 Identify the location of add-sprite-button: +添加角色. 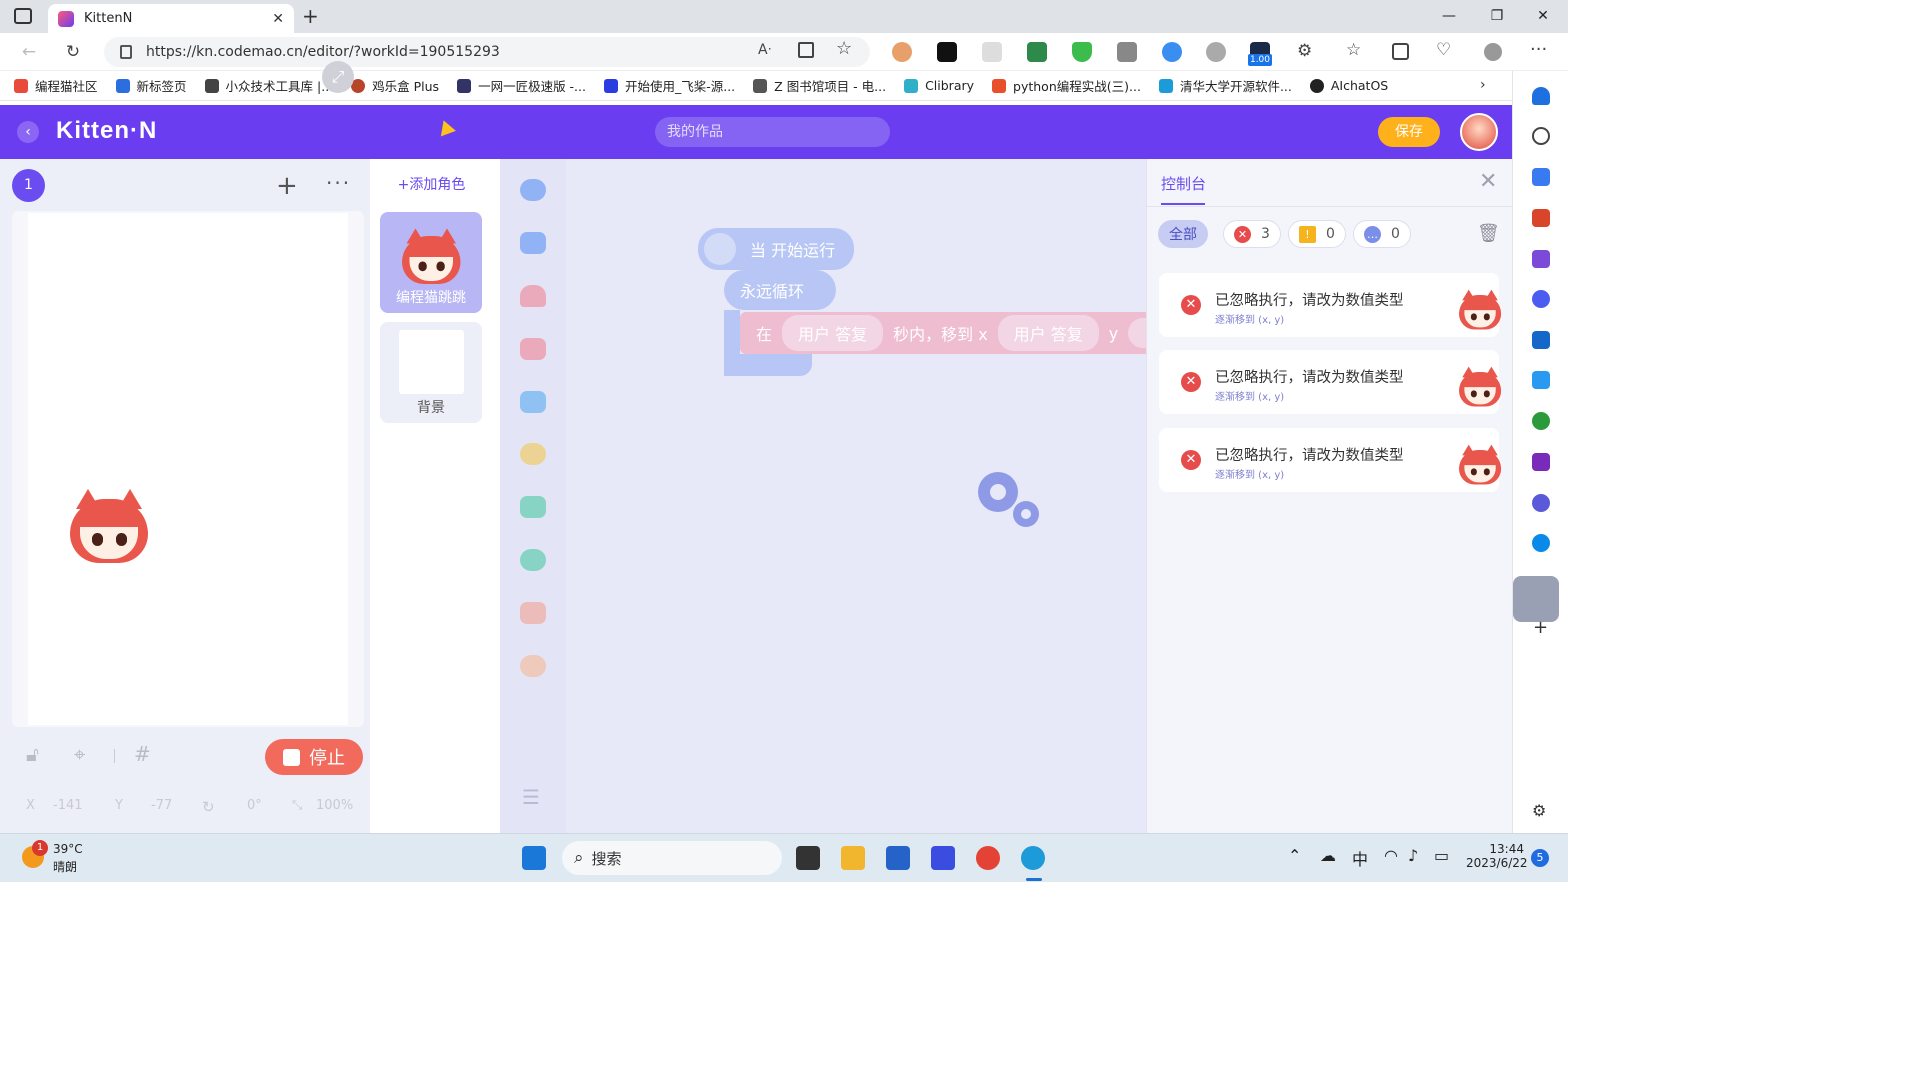
(431, 185).